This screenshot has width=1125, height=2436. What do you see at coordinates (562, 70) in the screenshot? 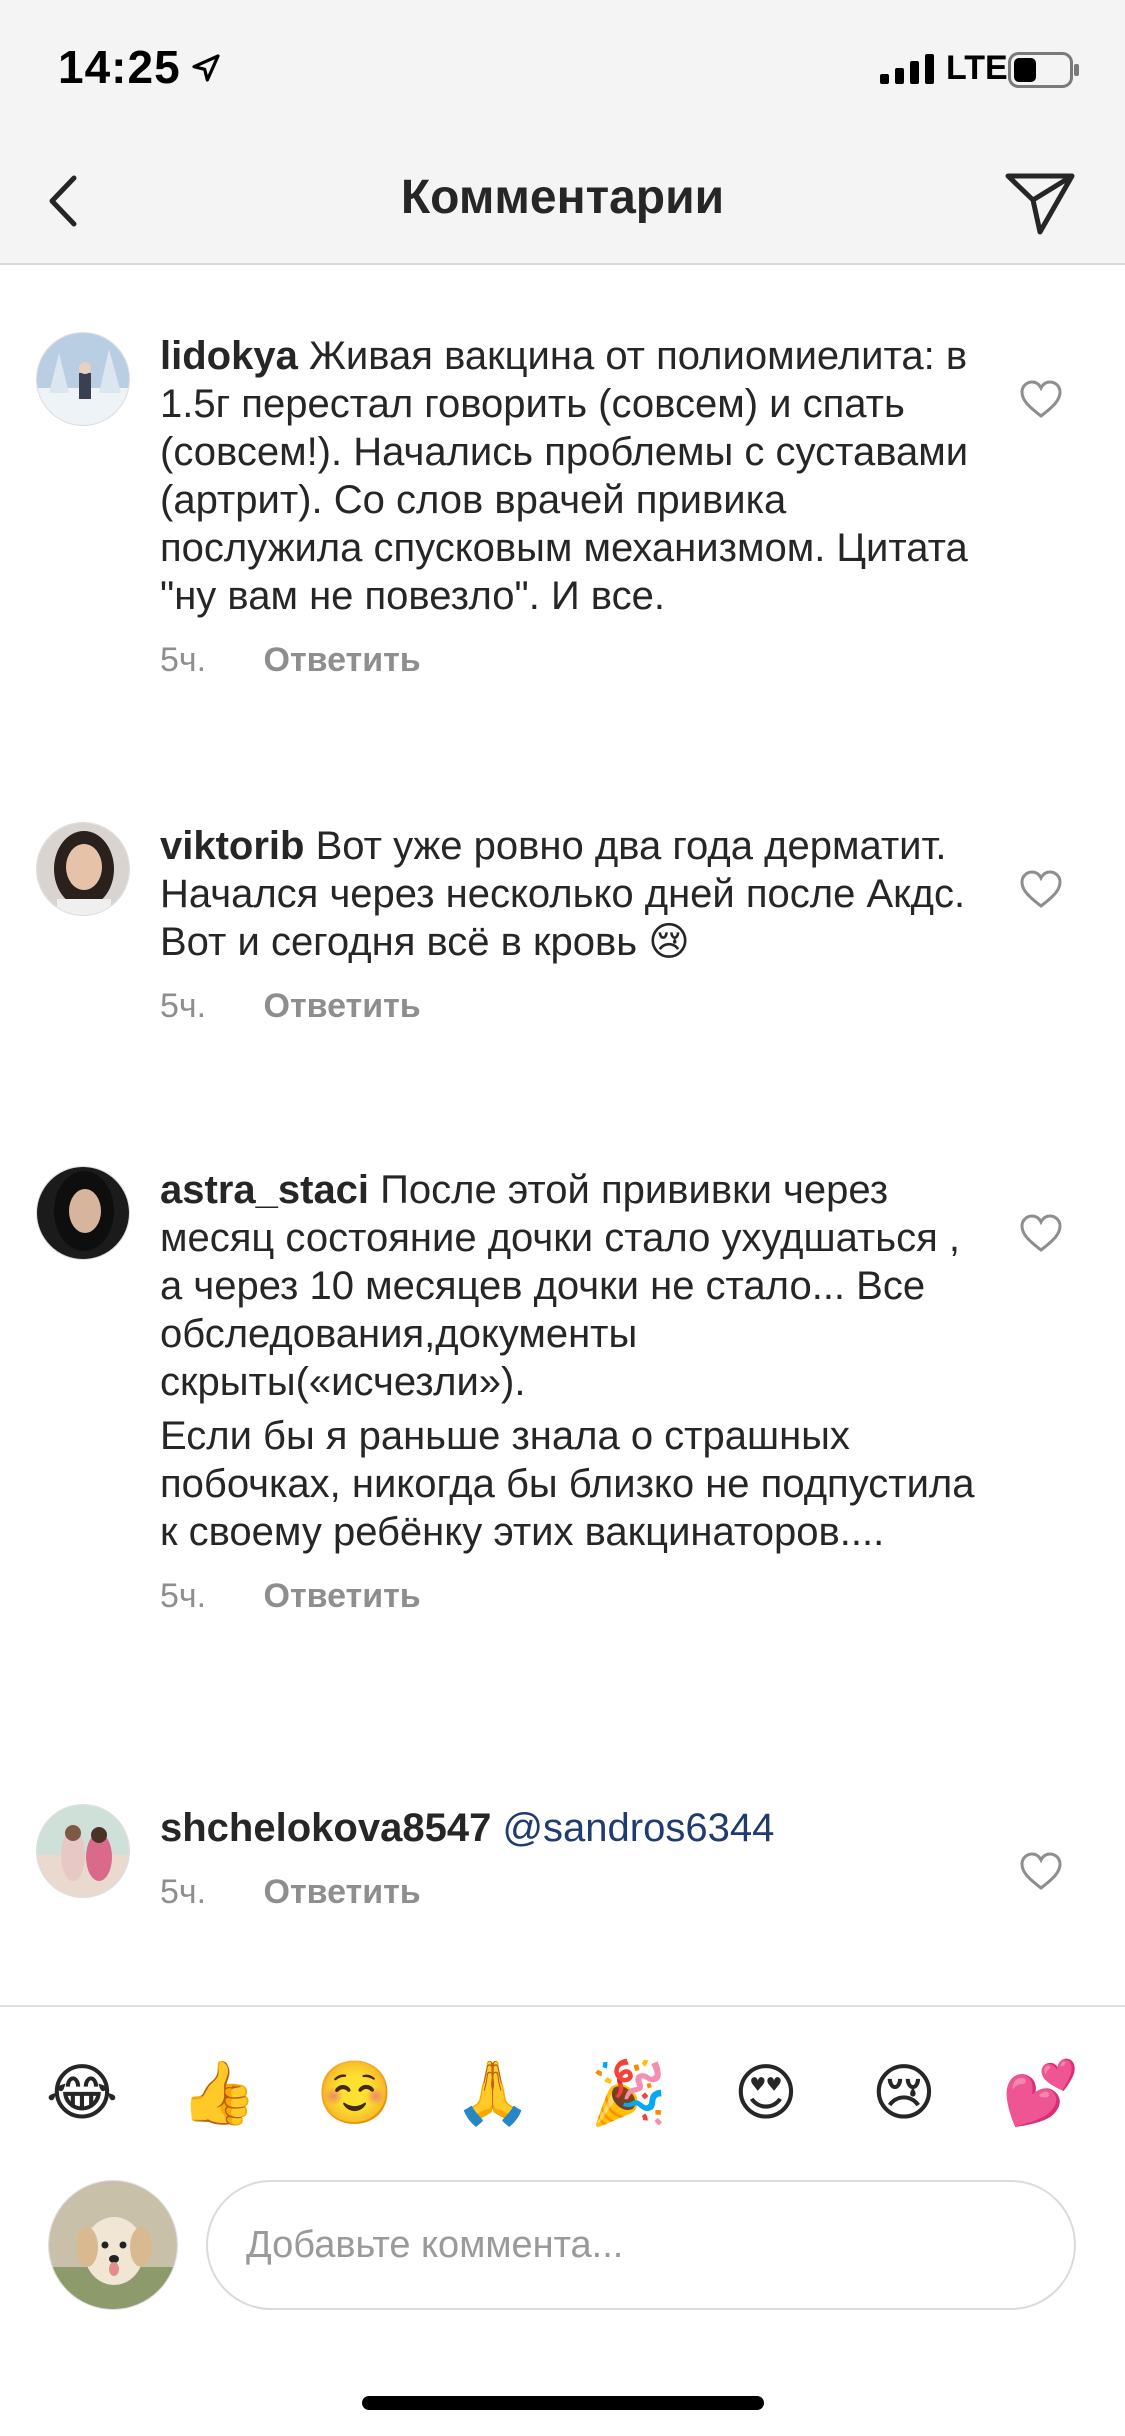
I see `status-bar: 14:25 LTE` at bounding box center [562, 70].